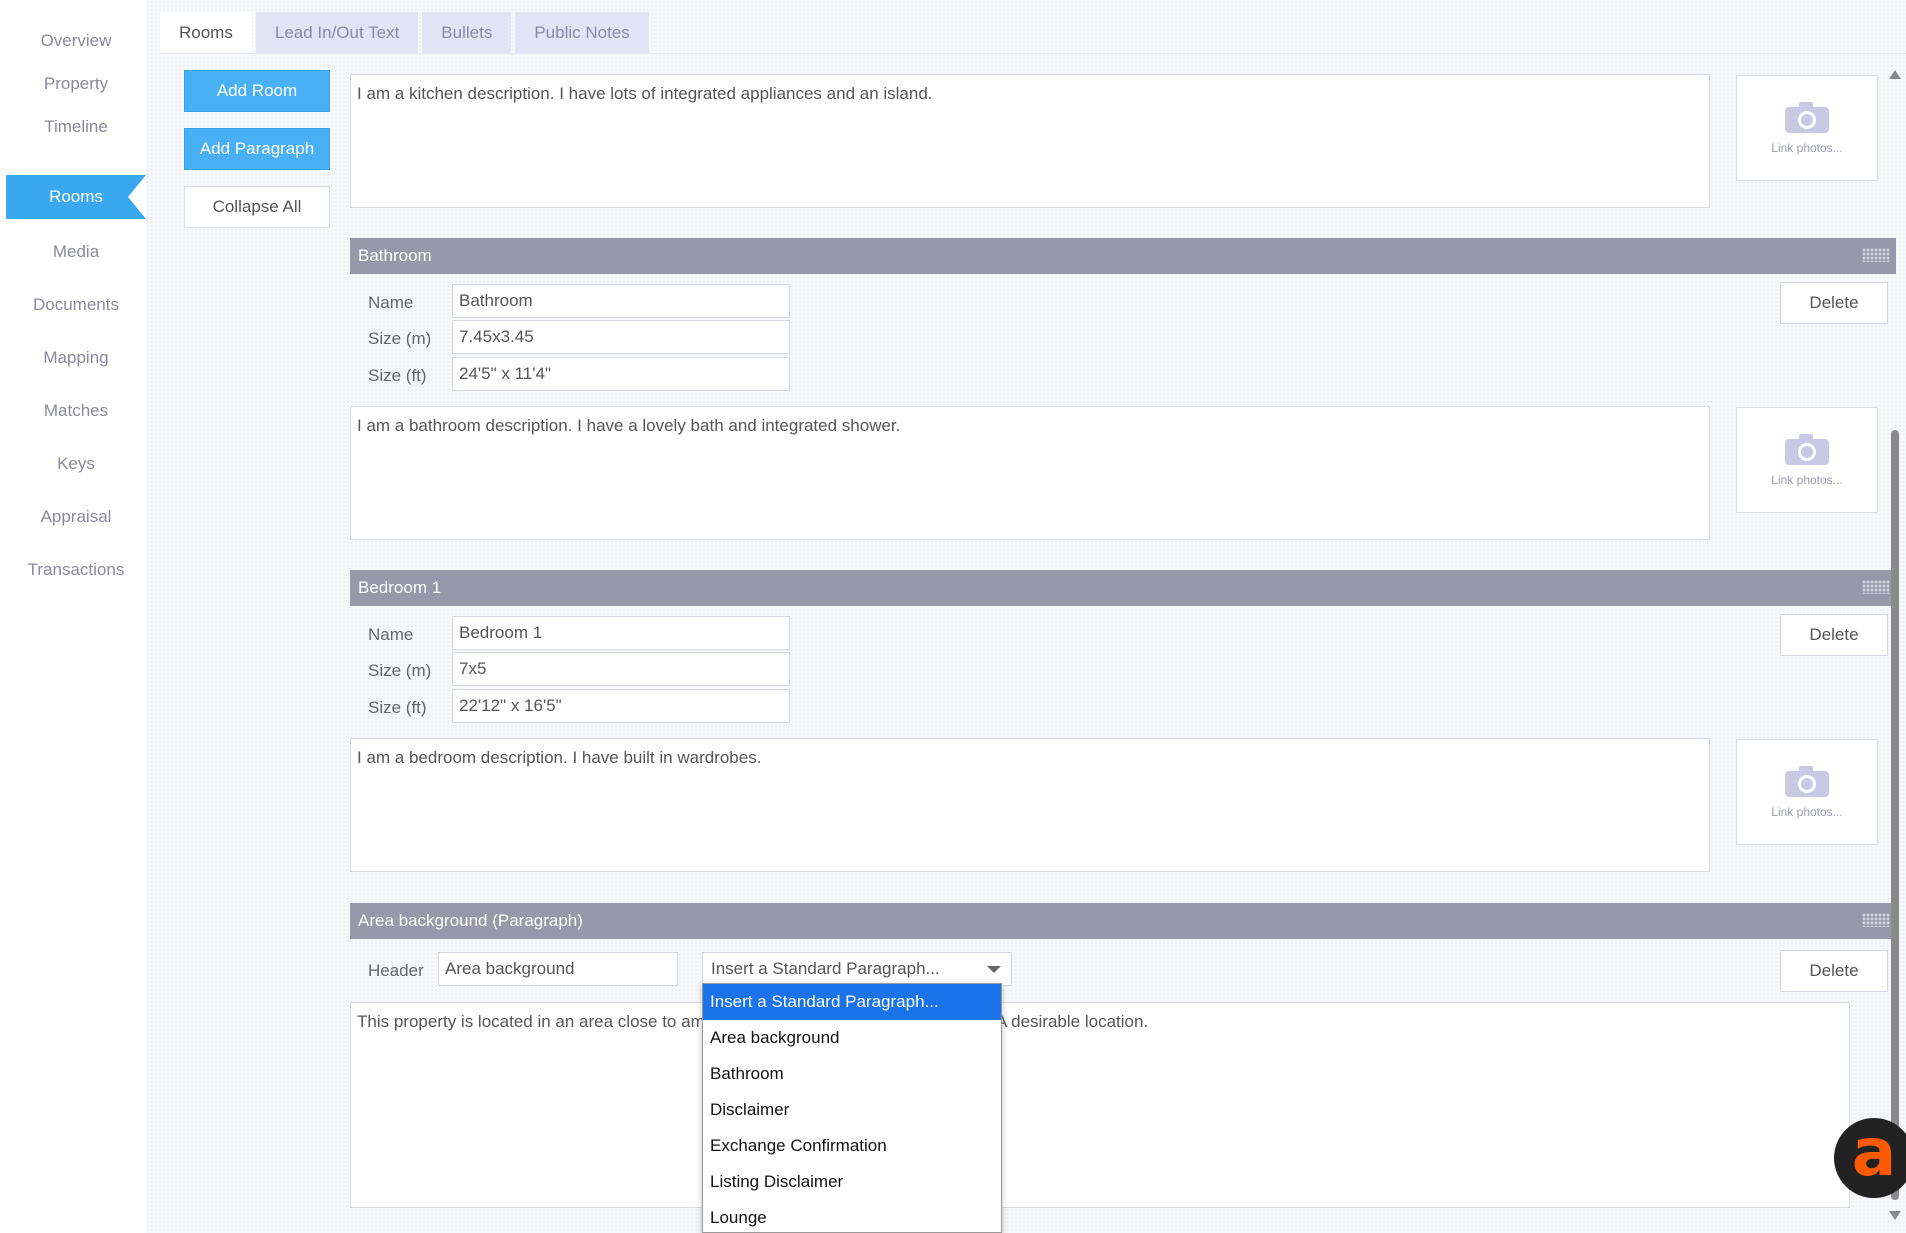 Image resolution: width=1906 pixels, height=1233 pixels. Describe the element at coordinates (852, 1146) in the screenshot. I see `dropdown-option: Exchange Confirmation` at that location.